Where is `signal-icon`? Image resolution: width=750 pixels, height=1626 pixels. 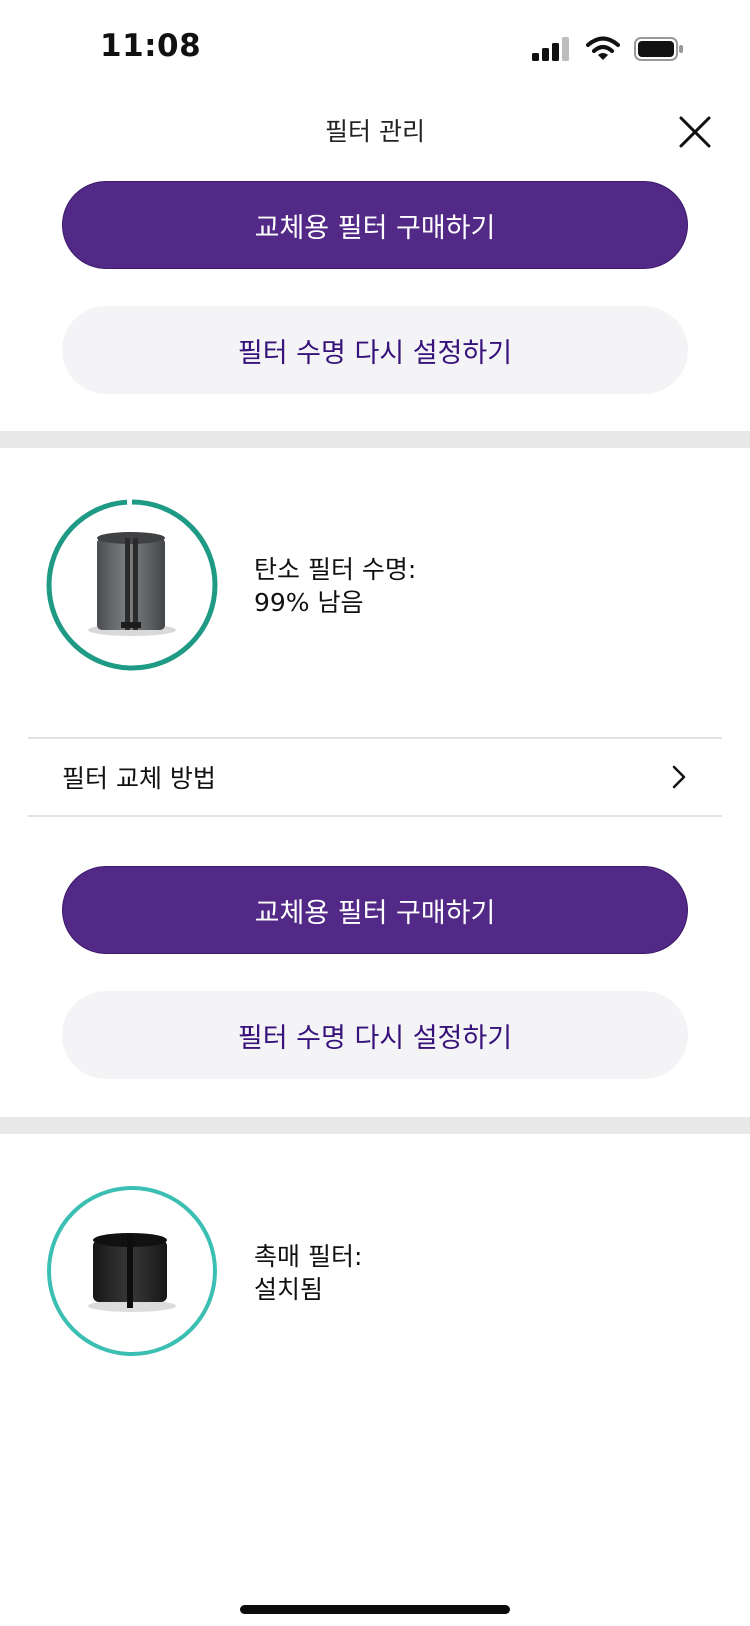 signal-icon is located at coordinates (550, 49).